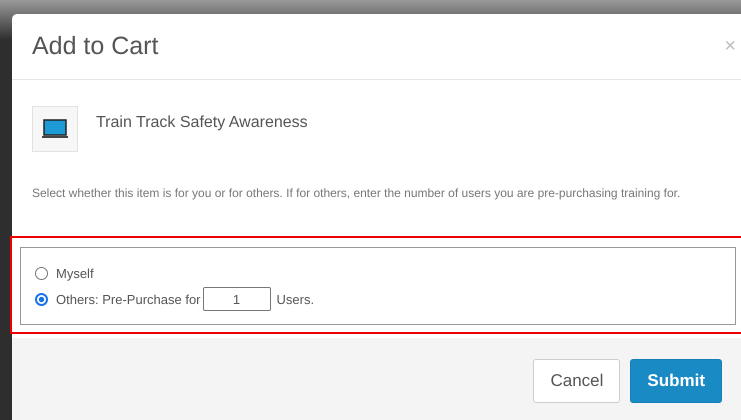  What do you see at coordinates (676, 381) in the screenshot?
I see `submit-button: Submit` at bounding box center [676, 381].